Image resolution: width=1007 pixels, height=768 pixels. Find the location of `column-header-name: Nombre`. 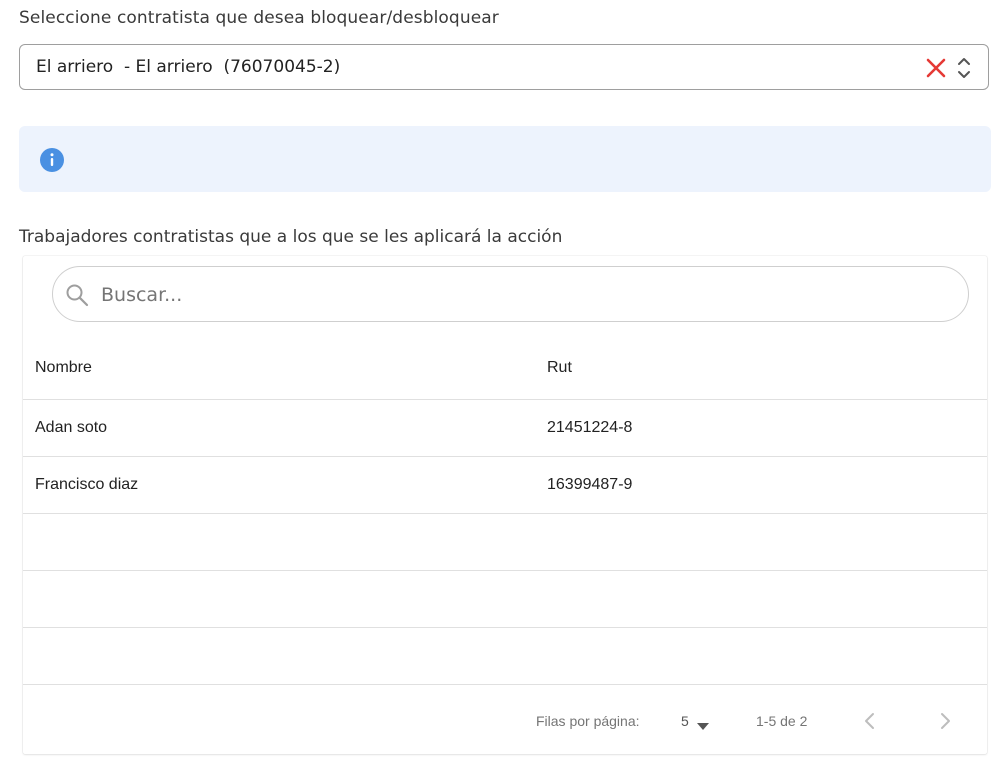

column-header-name: Nombre is located at coordinates (279, 369).